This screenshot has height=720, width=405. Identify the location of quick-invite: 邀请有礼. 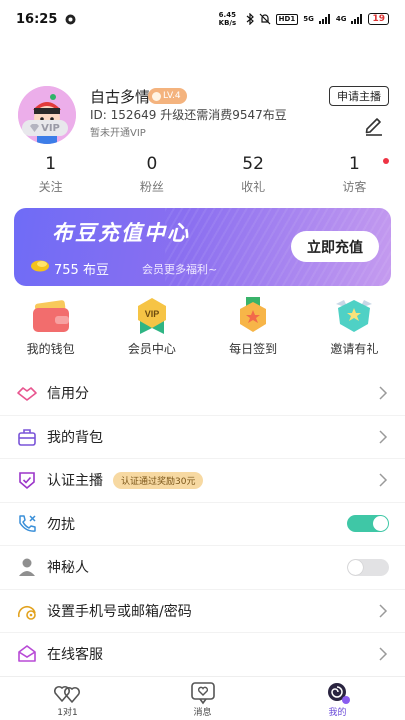
(354, 329).